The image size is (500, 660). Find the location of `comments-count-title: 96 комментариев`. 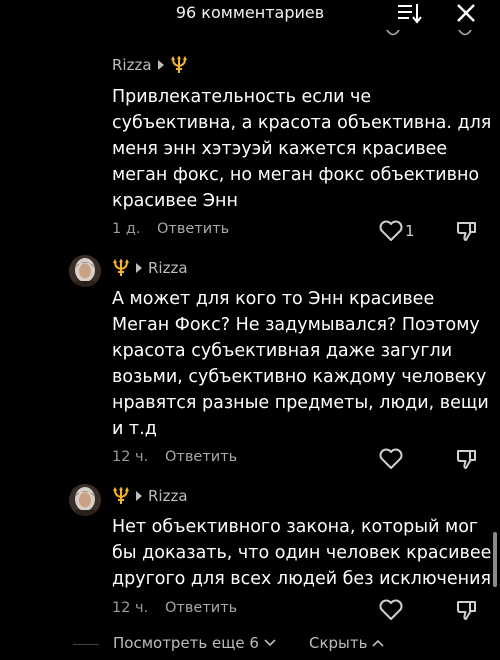

comments-count-title: 96 комментариев is located at coordinates (250, 12).